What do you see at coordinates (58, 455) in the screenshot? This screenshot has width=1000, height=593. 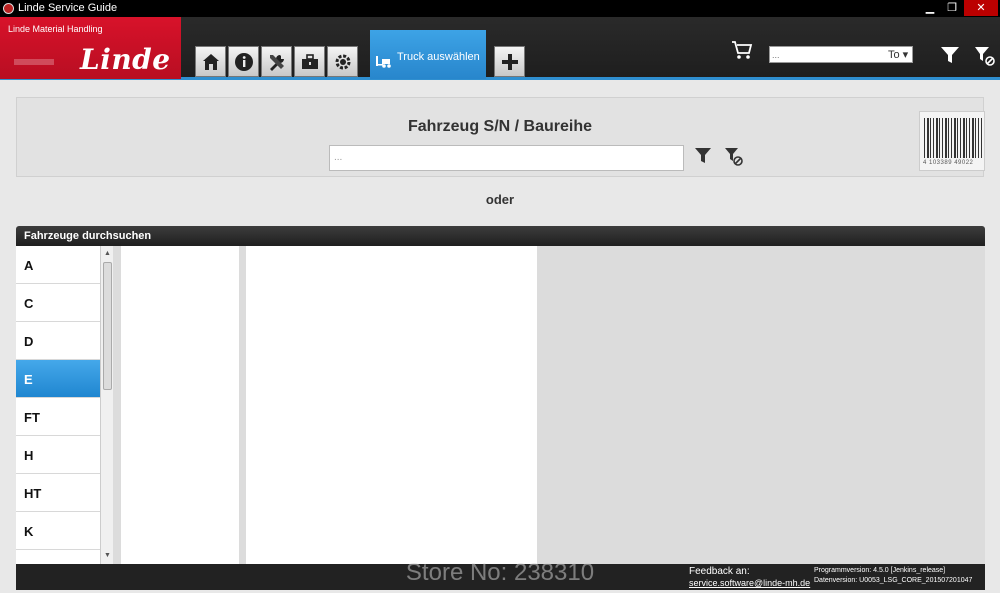 I see `list-item-h: H` at bounding box center [58, 455].